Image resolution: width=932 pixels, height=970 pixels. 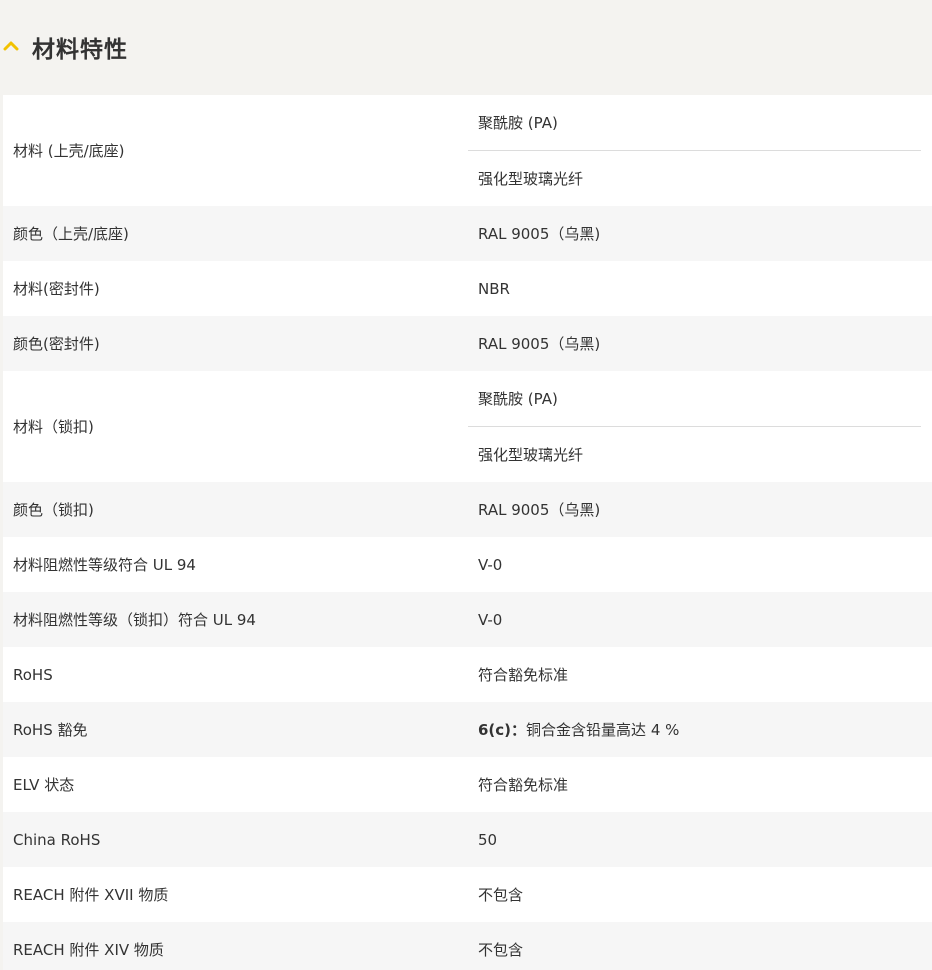 I want to click on table-row: REACH 附件 XIV 物质 不包含, so click(x=467, y=946).